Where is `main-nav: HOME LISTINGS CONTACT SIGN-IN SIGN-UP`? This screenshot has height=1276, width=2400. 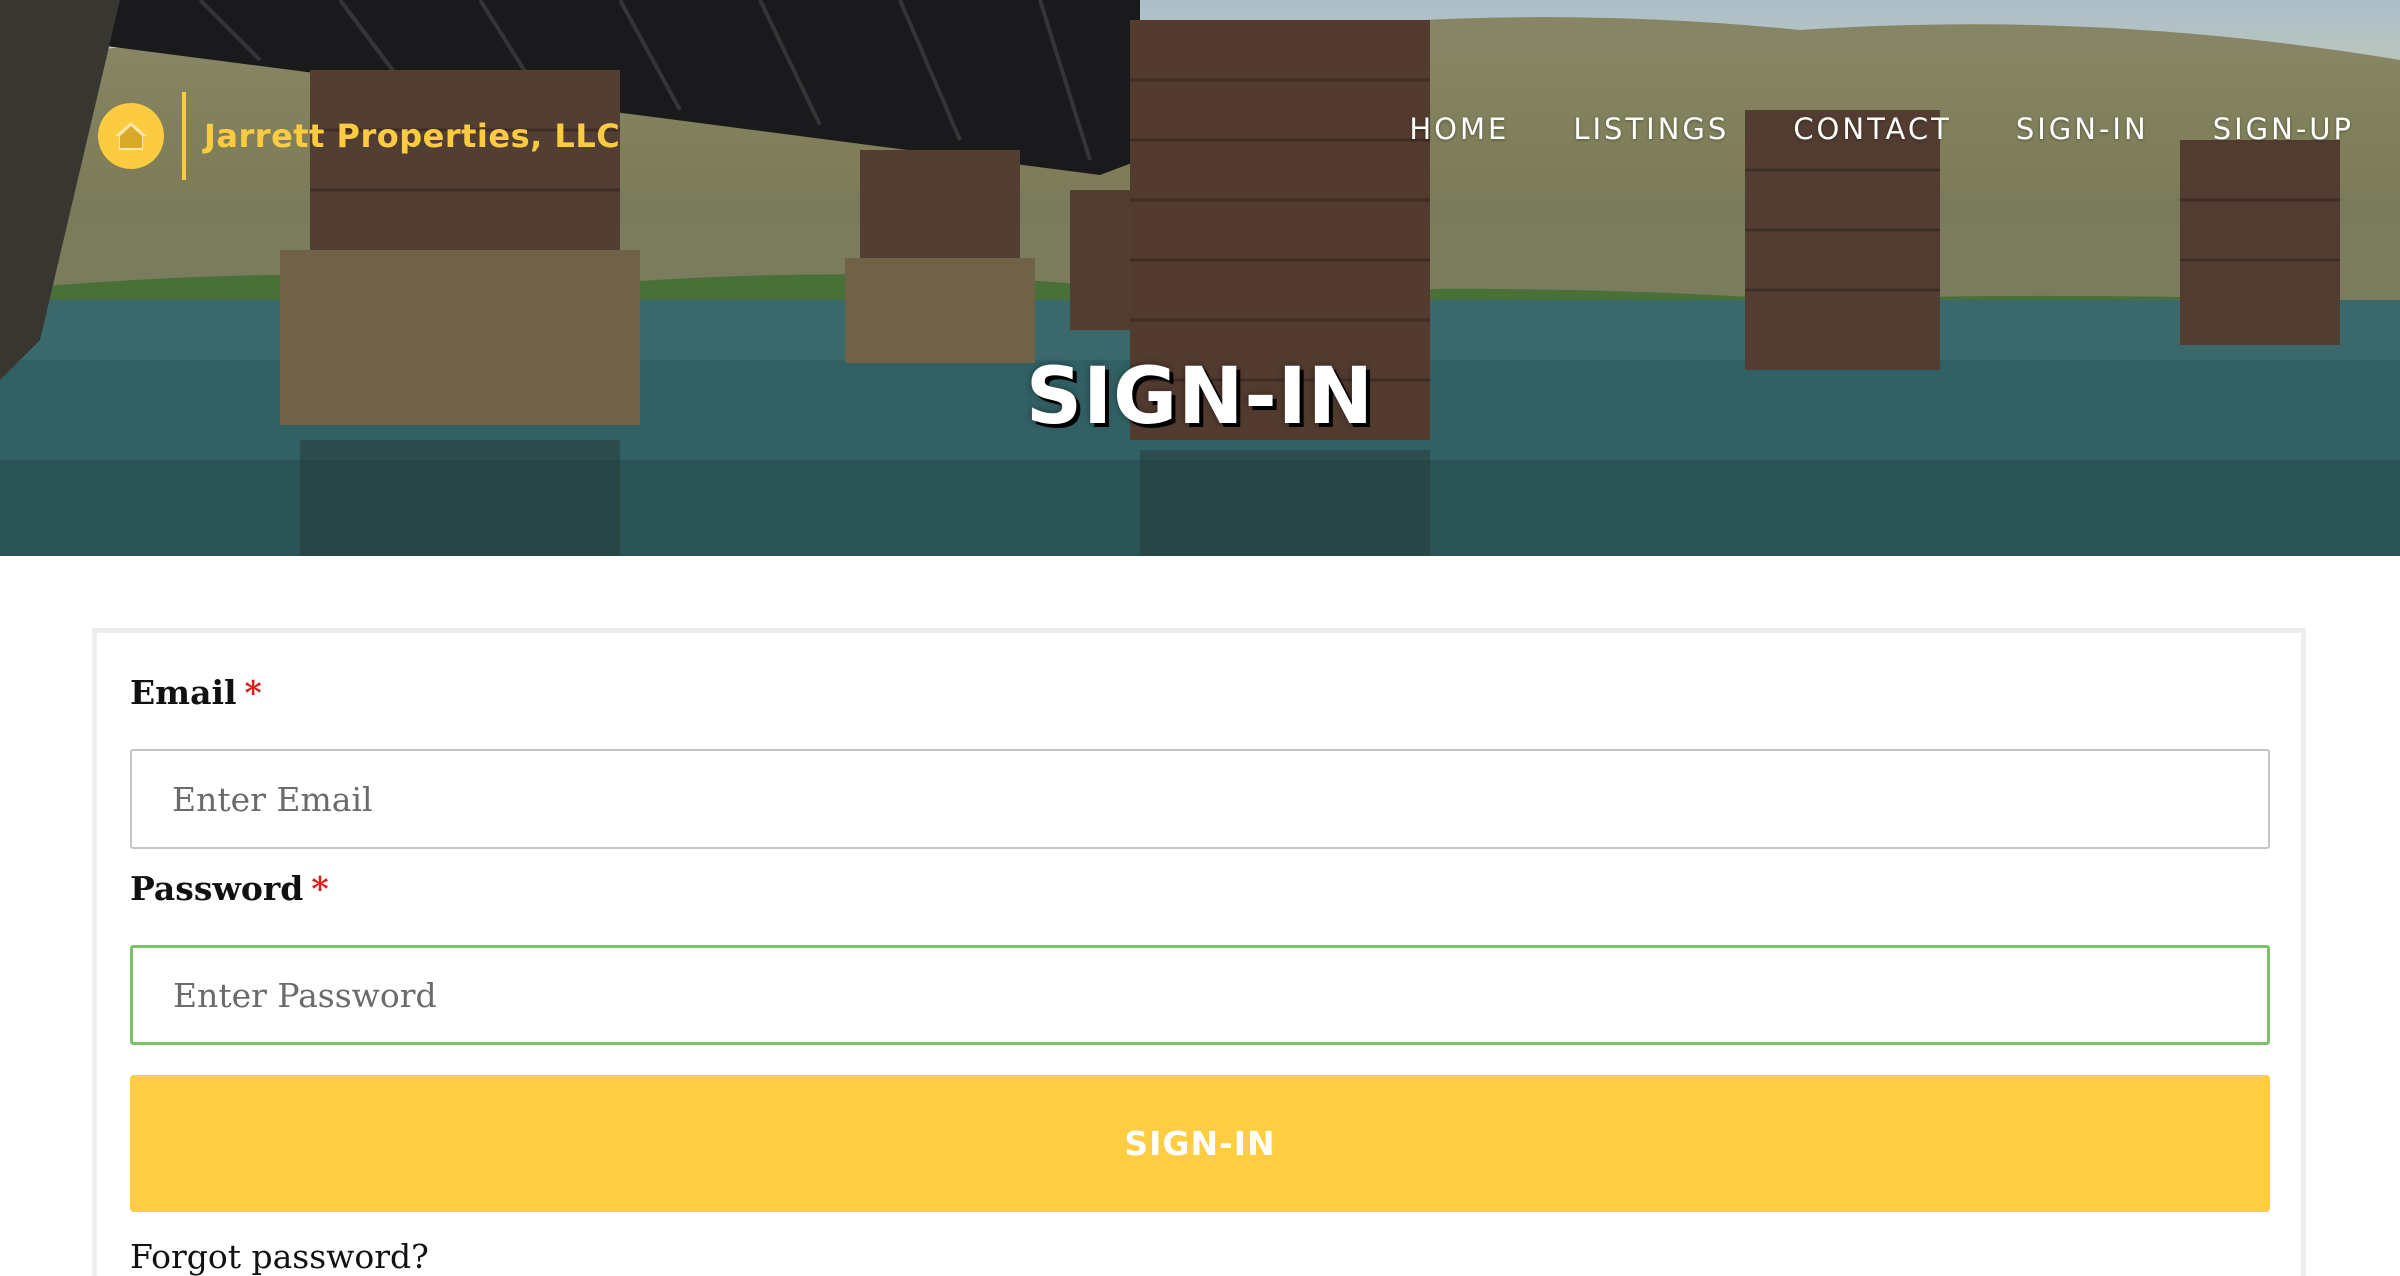
main-nav: HOME LISTINGS CONTACT SIGN-IN SIGN-UP is located at coordinates (1881, 129).